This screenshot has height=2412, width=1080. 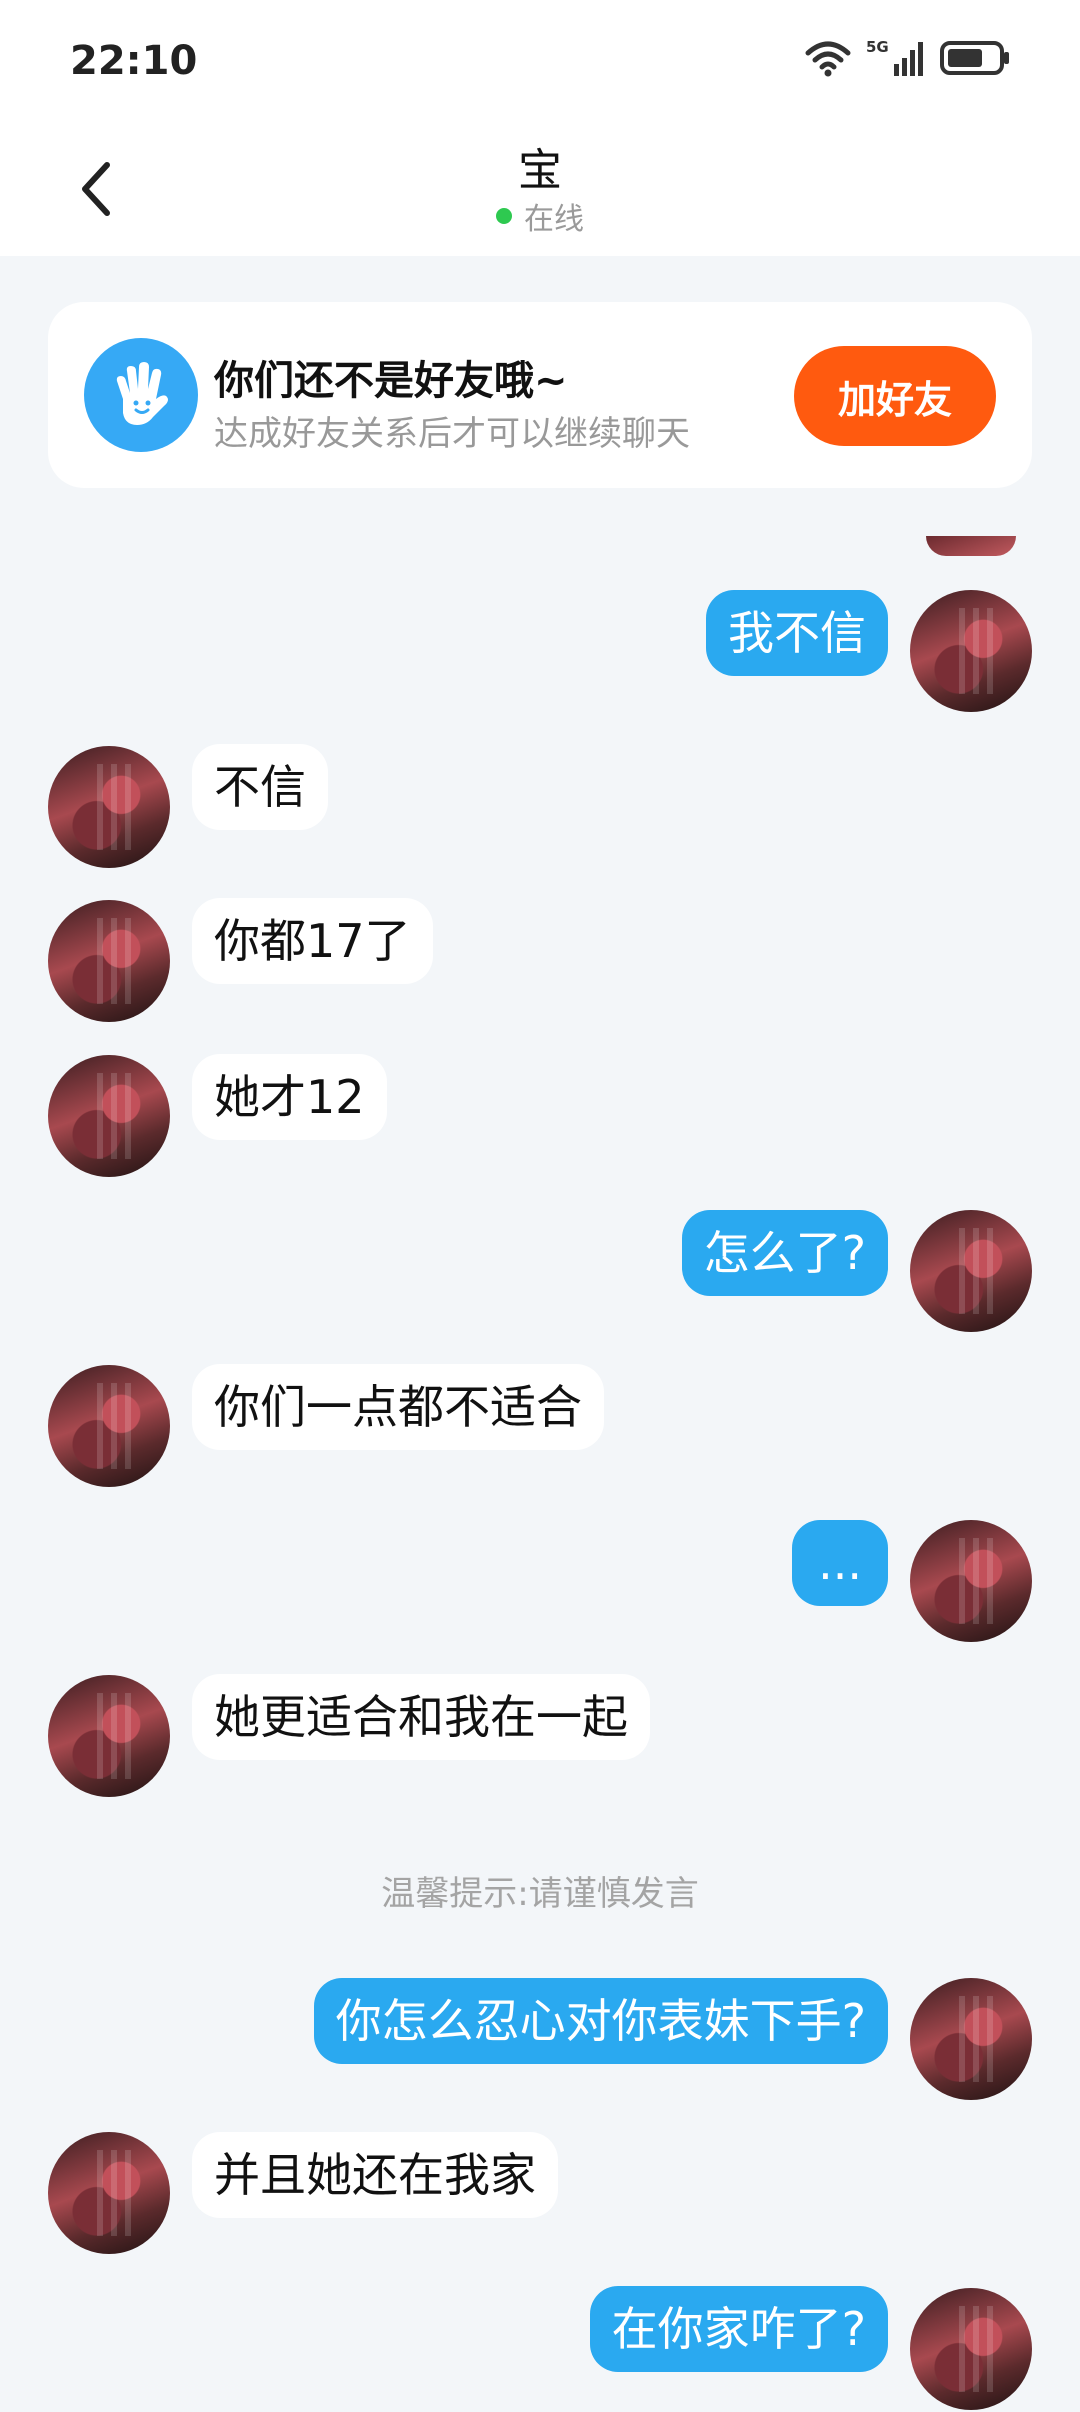 What do you see at coordinates (504, 216) in the screenshot?
I see `online-dot-icon` at bounding box center [504, 216].